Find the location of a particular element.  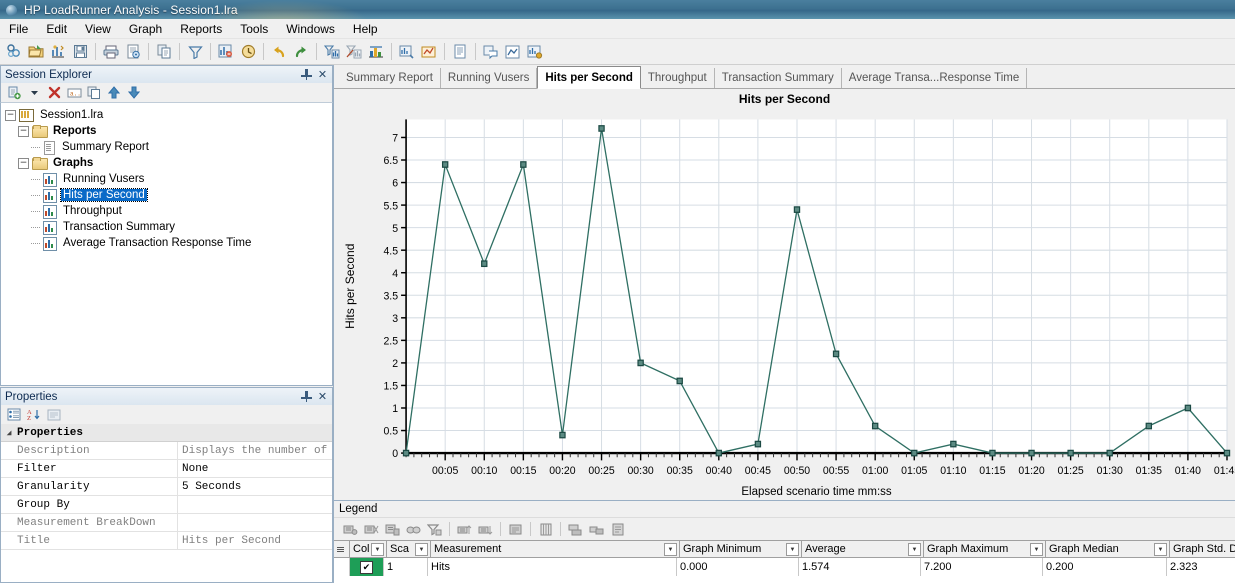

new-session-icon is located at coordinates (14, 51).